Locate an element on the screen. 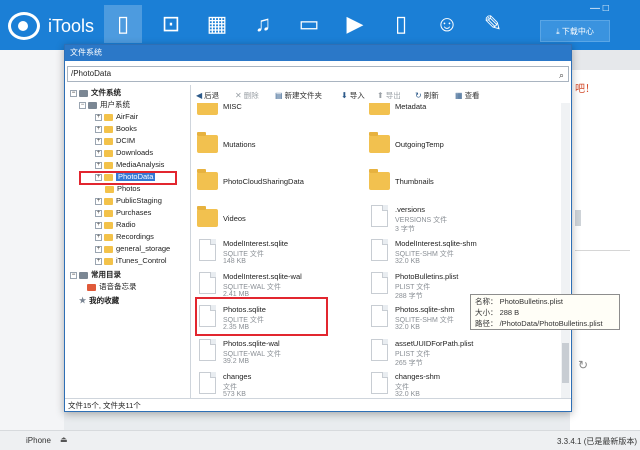 Image resolution: width=640 pixels, height=450 pixels. video-icon: ▶ is located at coordinates (355, 24).